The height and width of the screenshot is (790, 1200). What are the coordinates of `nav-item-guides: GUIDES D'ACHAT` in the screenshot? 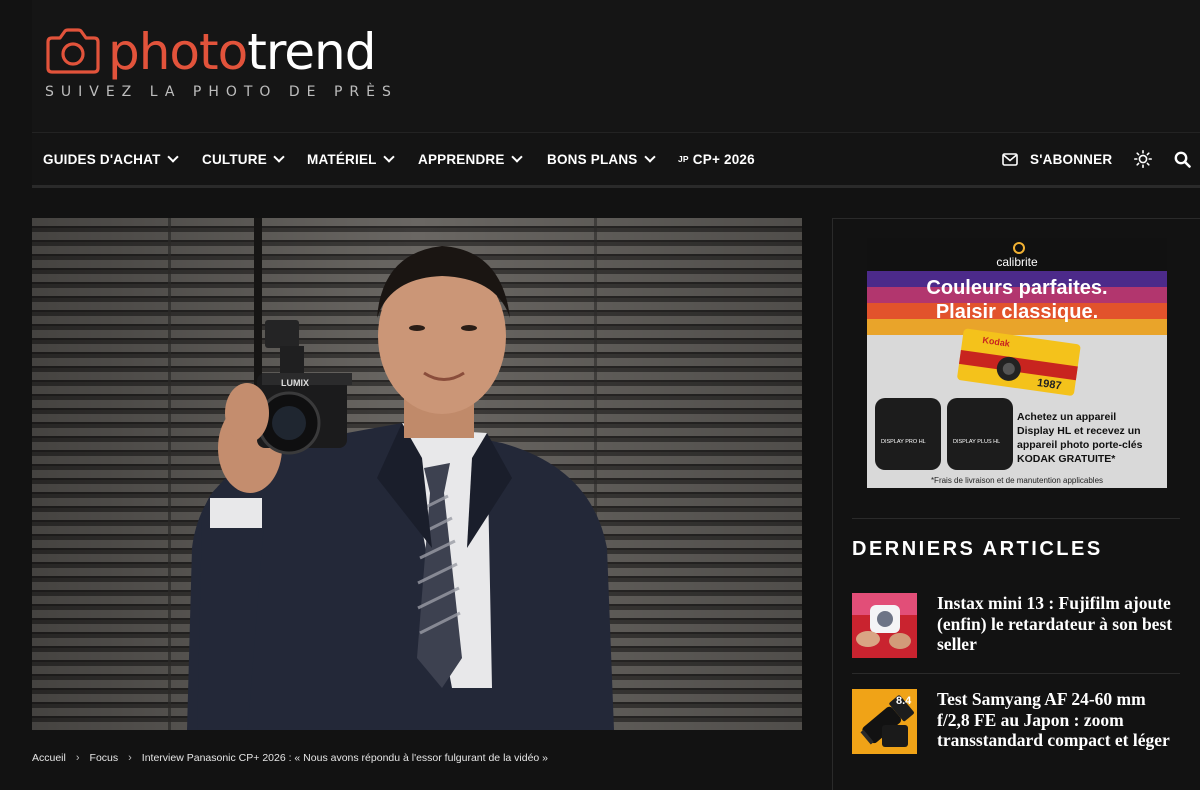 It's located at (111, 159).